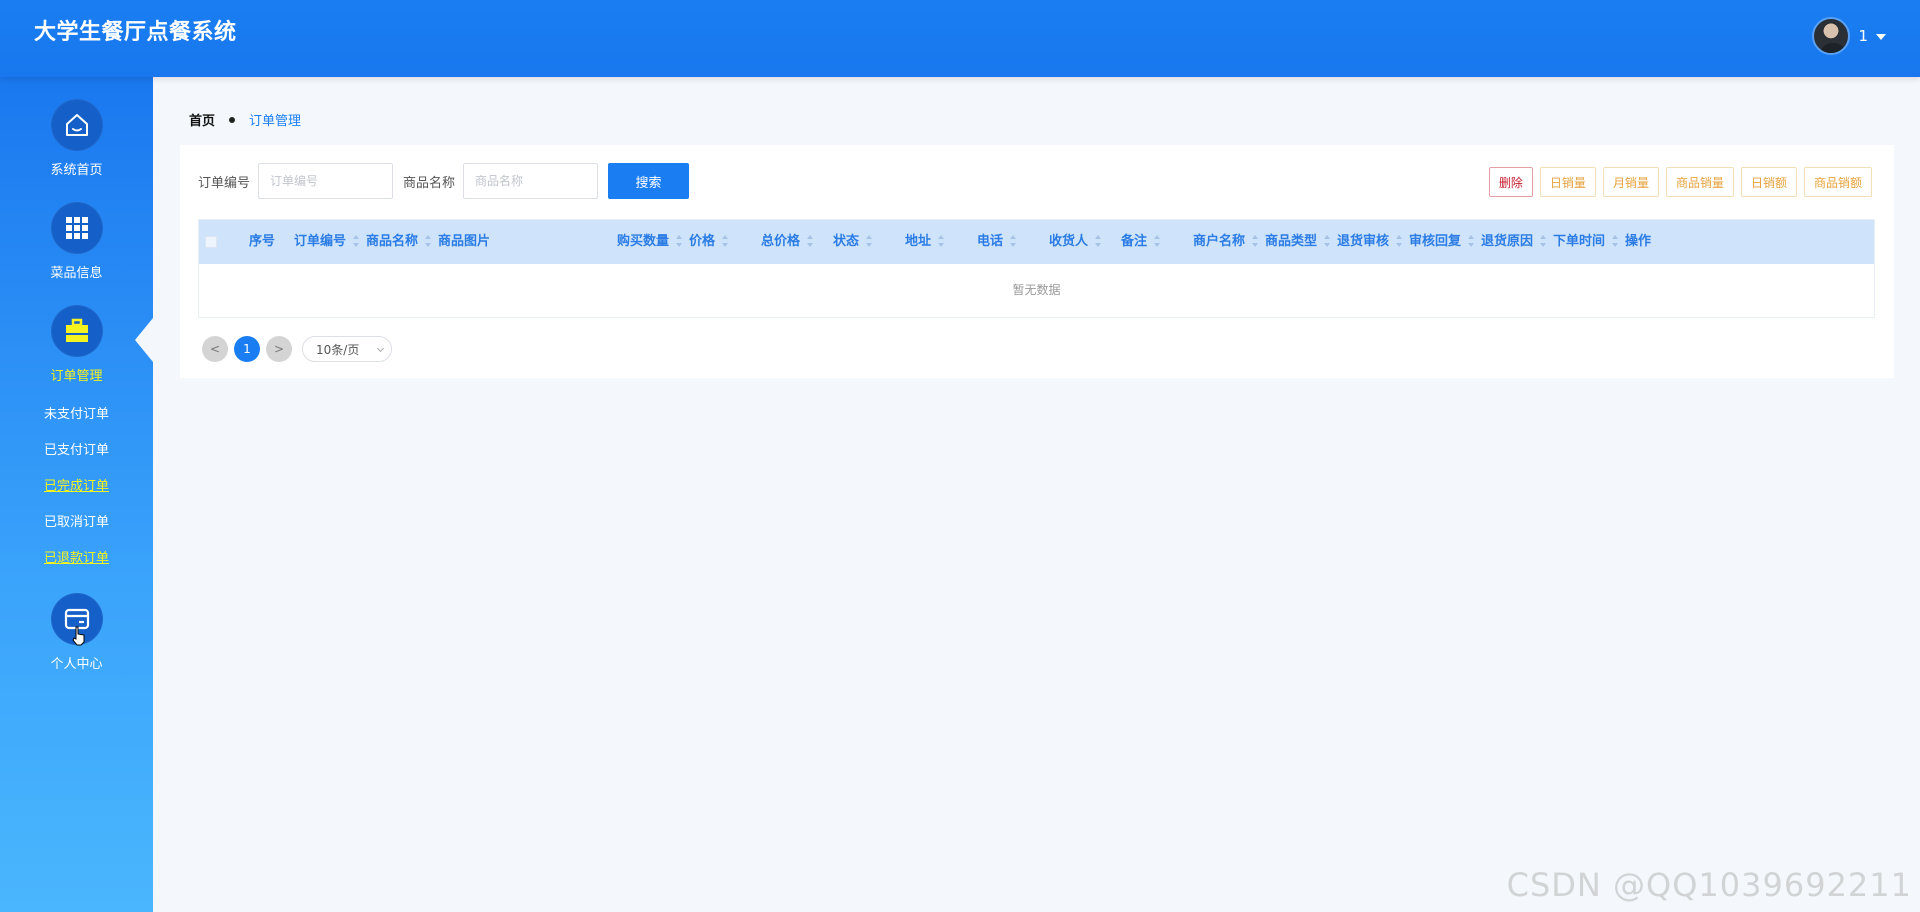  I want to click on delete-button: 删除, so click(1510, 182).